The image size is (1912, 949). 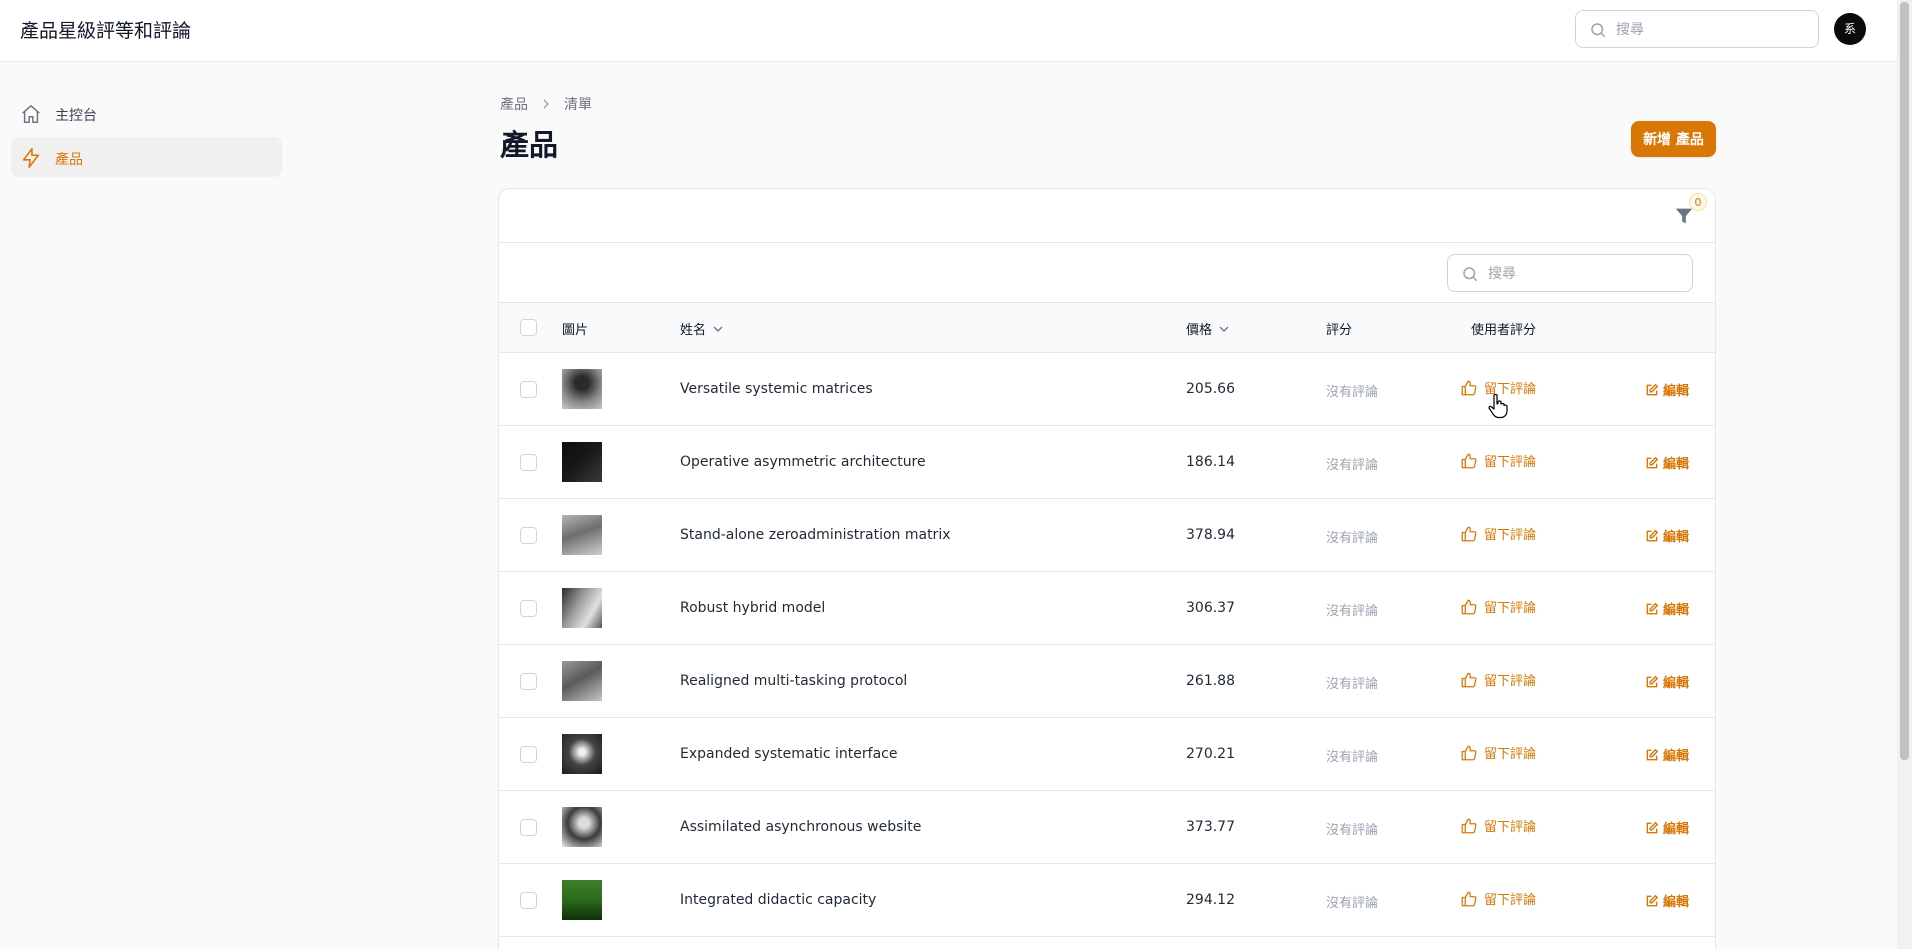 I want to click on scrollbar-thumb, so click(x=1904, y=381).